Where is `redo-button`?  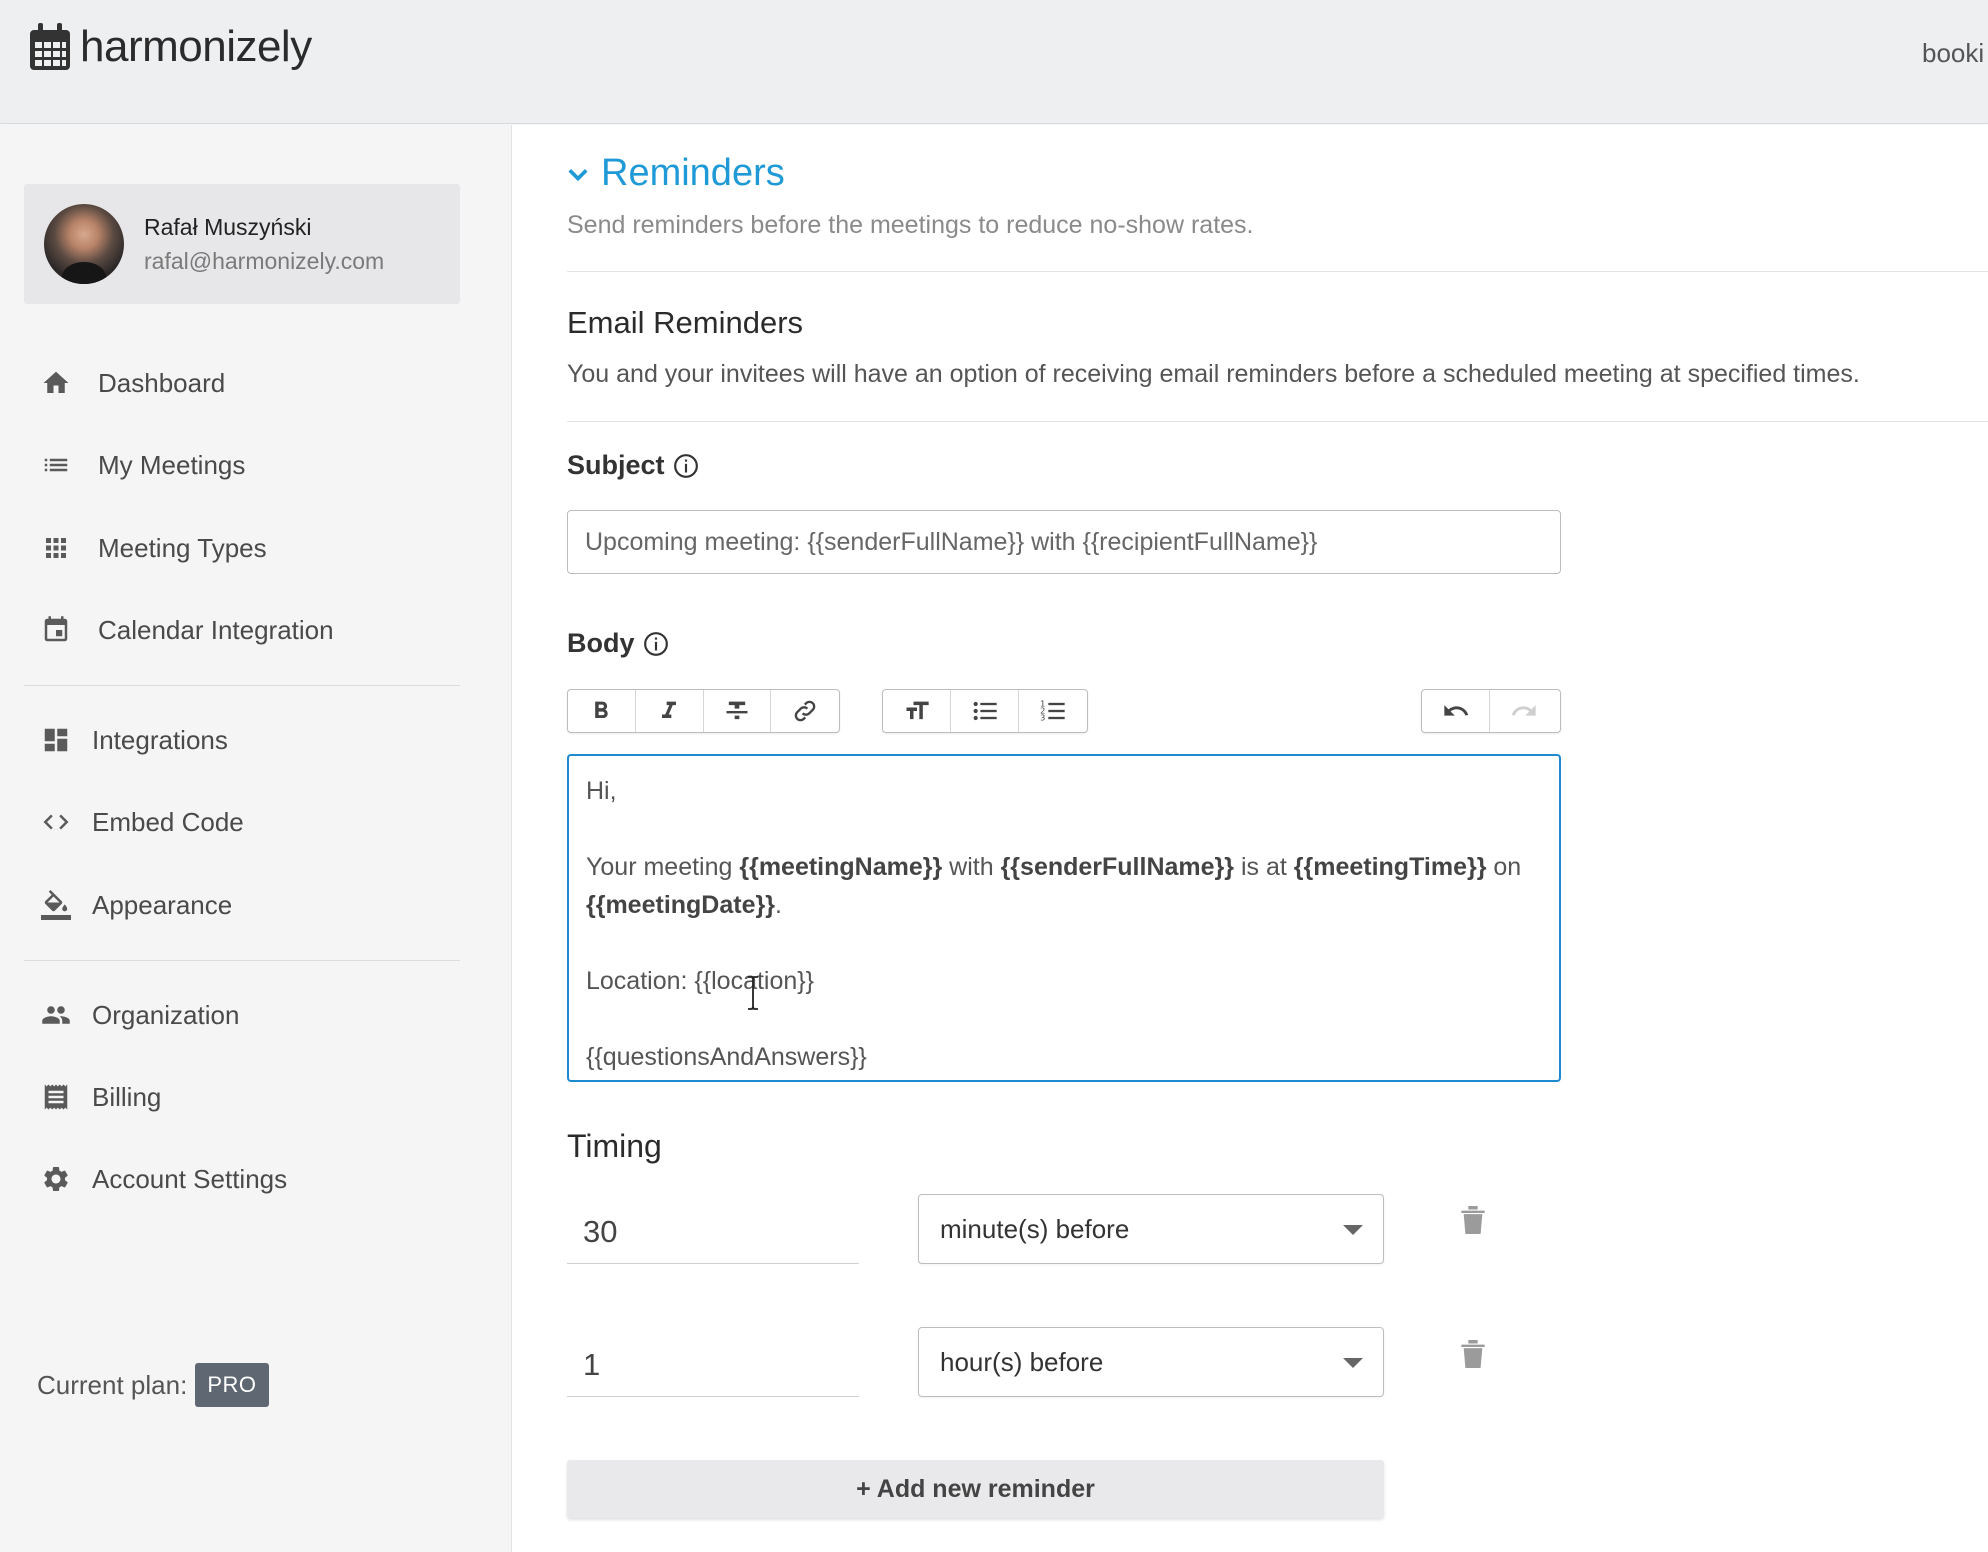 redo-button is located at coordinates (1524, 711).